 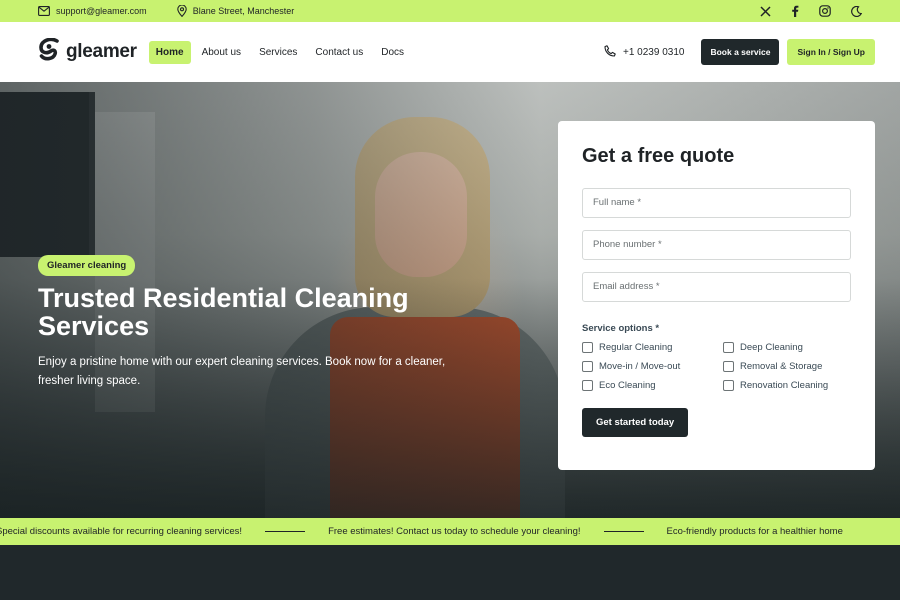 What do you see at coordinates (101, 11) in the screenshot?
I see `email-text: support@gleamer.com` at bounding box center [101, 11].